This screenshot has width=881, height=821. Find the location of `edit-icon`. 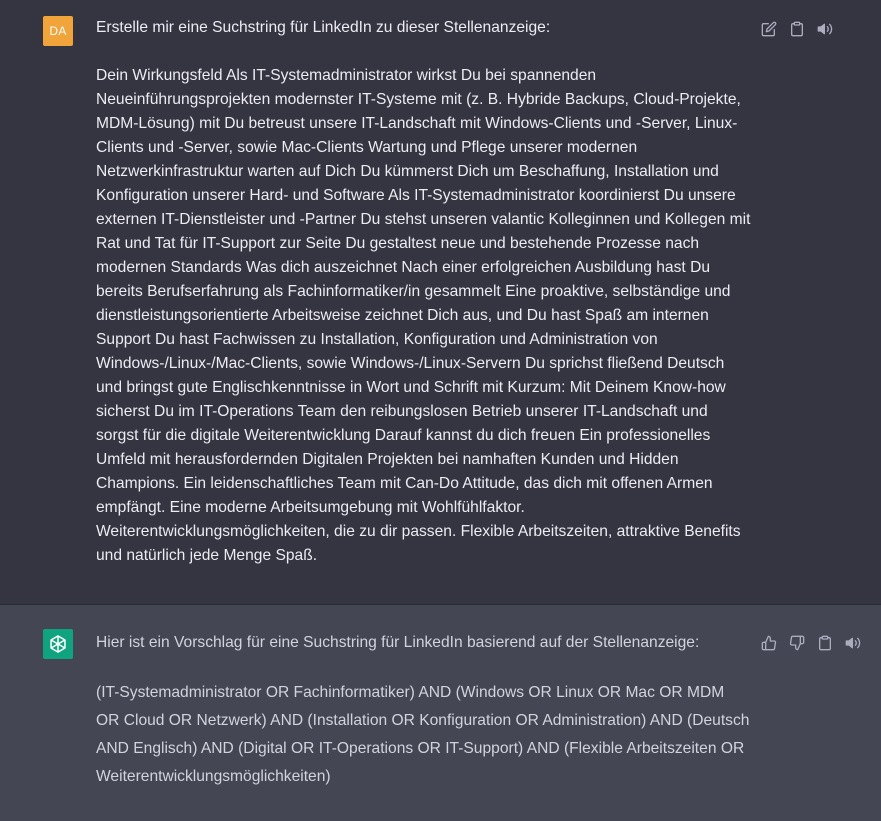

edit-icon is located at coordinates (769, 29).